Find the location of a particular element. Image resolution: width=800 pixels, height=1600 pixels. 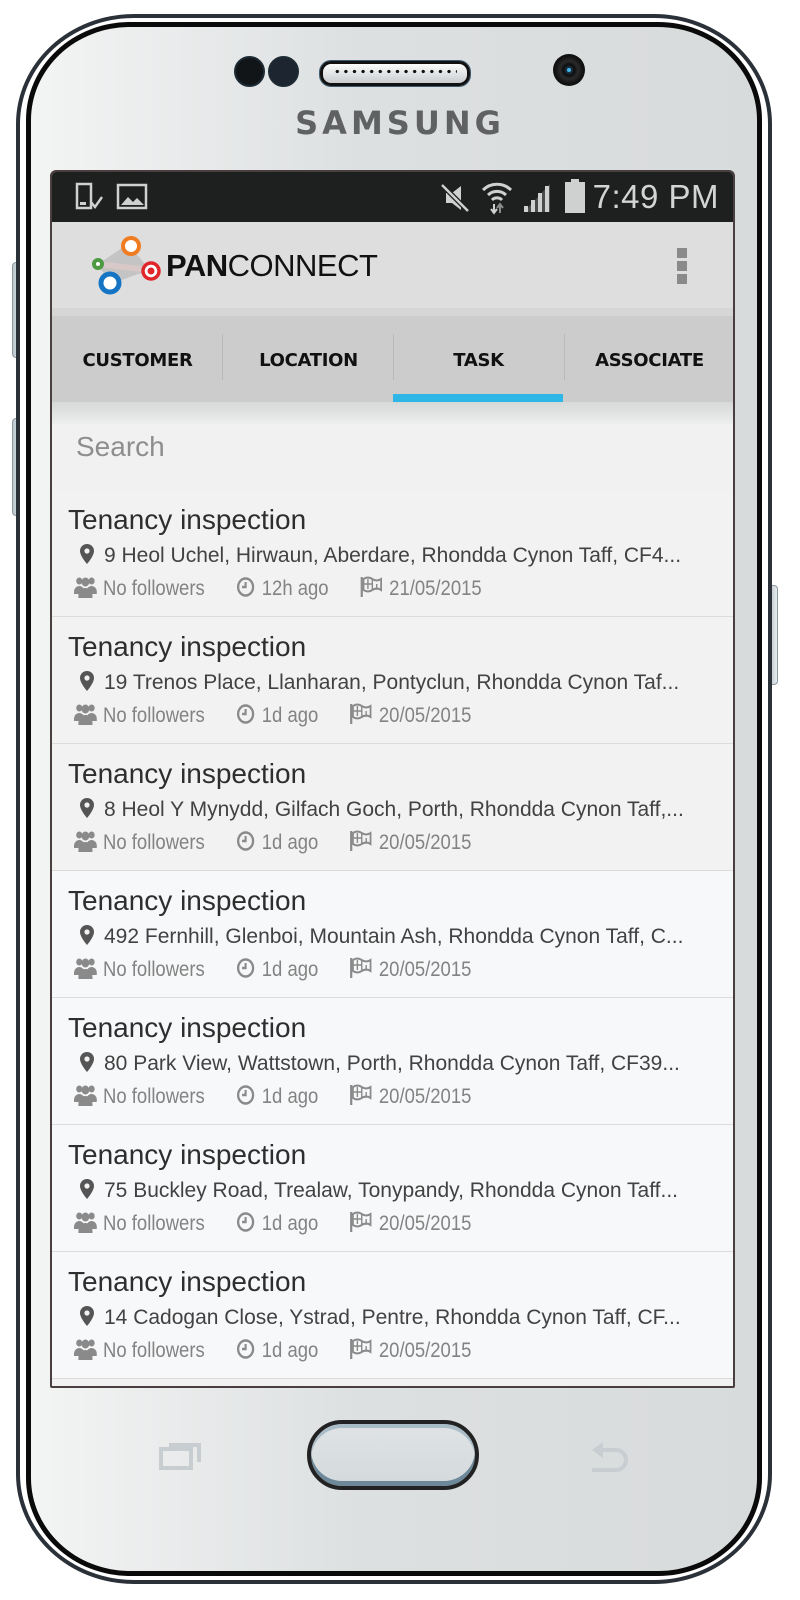

back-button is located at coordinates (611, 1456).